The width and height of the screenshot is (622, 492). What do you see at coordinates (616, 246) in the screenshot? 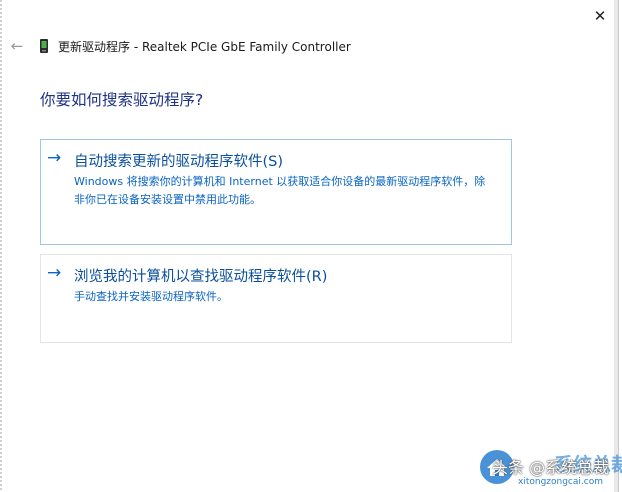
I see `scrollbar-track` at bounding box center [616, 246].